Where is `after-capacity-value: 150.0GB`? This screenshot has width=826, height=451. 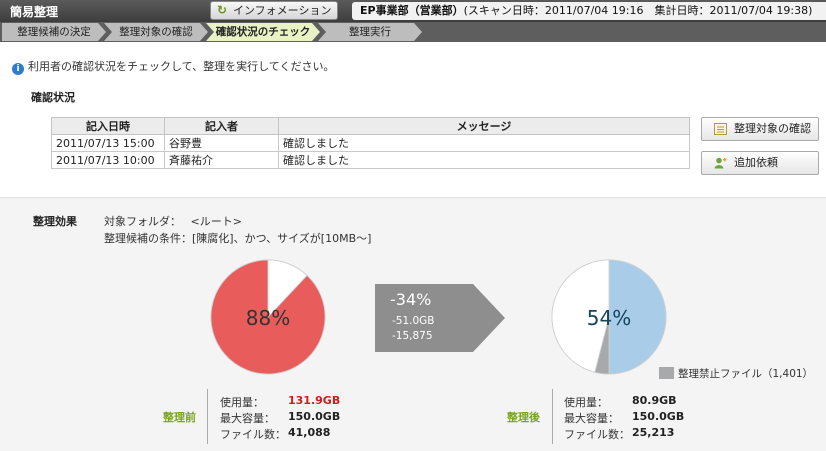
after-capacity-value: 150.0GB is located at coordinates (658, 416).